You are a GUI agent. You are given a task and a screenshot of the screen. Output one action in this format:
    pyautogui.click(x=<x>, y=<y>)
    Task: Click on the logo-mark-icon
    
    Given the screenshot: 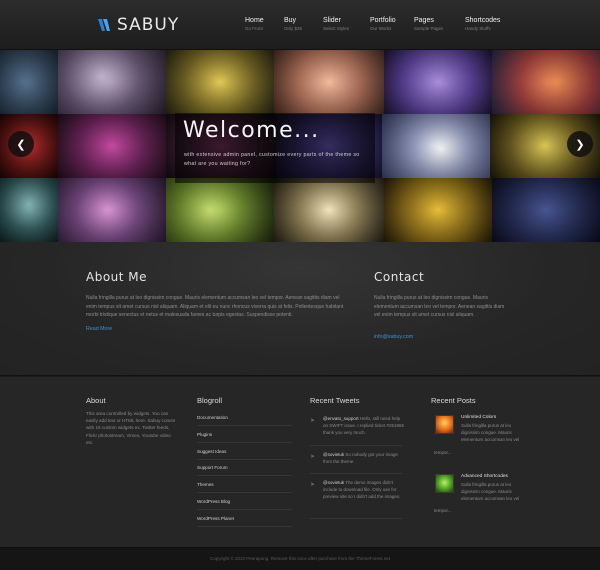 What is the action you would take?
    pyautogui.click(x=104, y=25)
    